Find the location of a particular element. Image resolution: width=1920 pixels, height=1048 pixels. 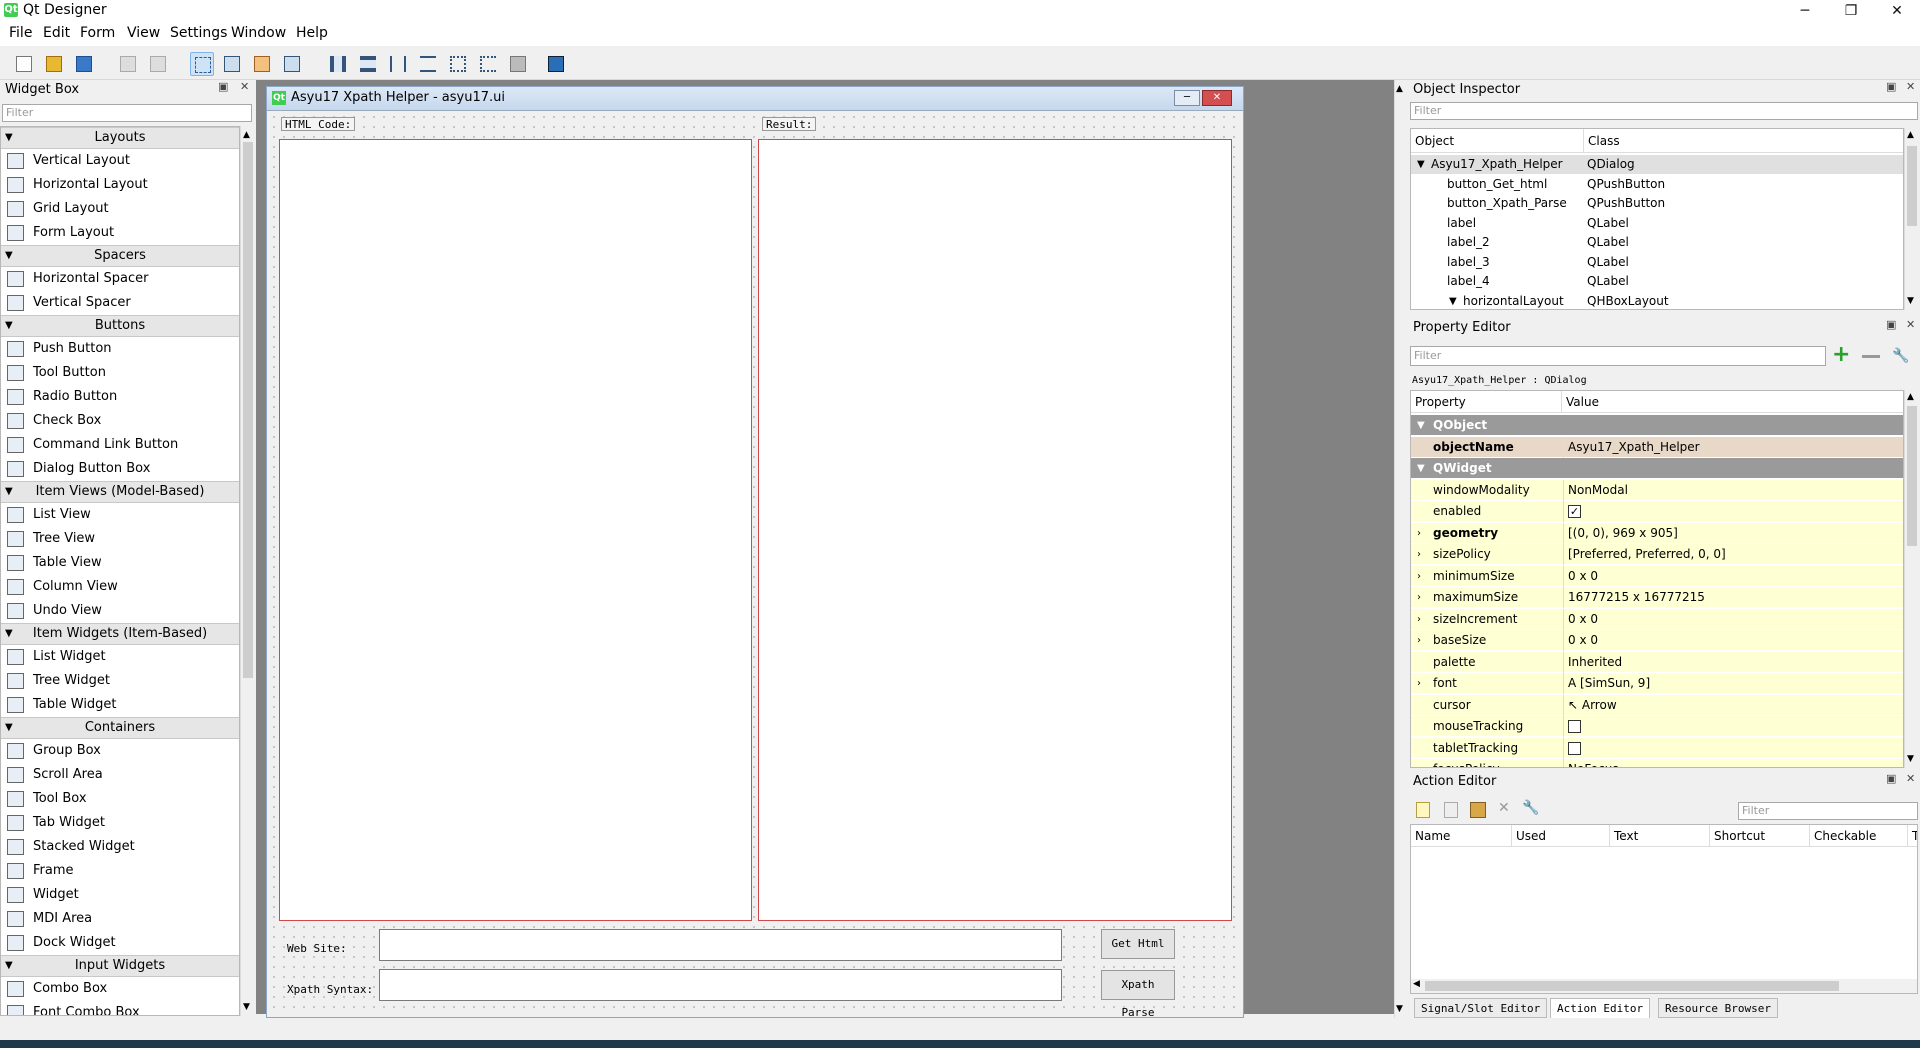

property-row: › geometry [(0, 0), 969 x 905] is located at coordinates (1657, 533).